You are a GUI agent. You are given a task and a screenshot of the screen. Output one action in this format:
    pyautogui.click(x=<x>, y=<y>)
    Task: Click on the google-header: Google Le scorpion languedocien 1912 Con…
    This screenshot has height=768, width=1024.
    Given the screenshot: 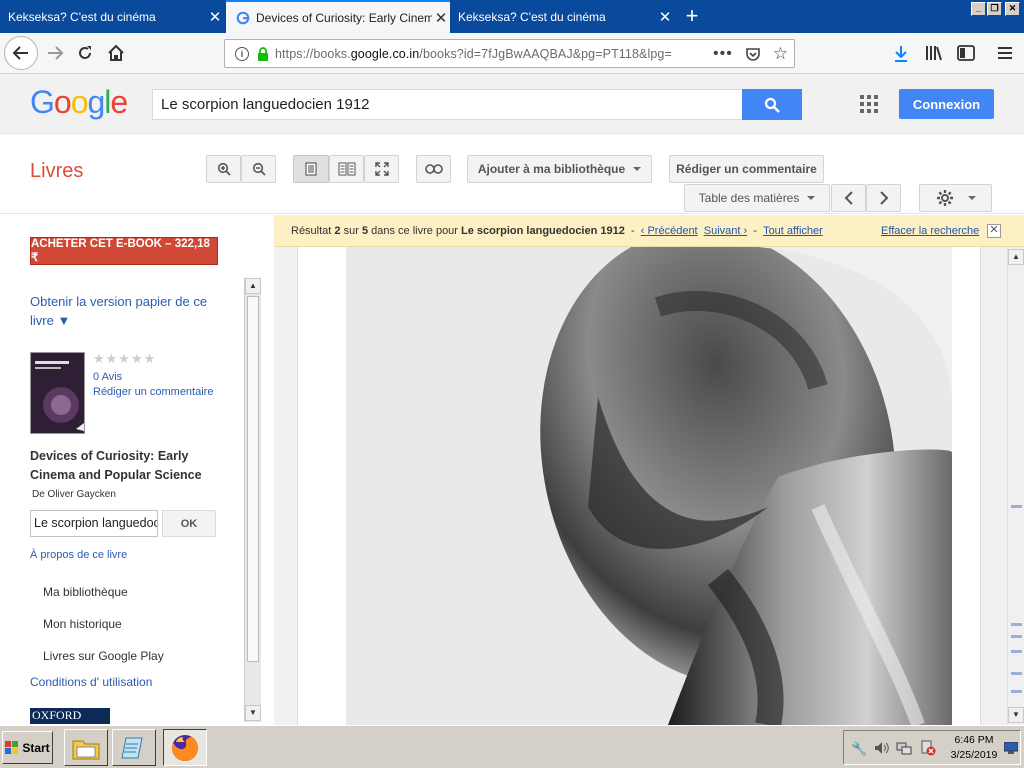 What is the action you would take?
    pyautogui.click(x=512, y=104)
    